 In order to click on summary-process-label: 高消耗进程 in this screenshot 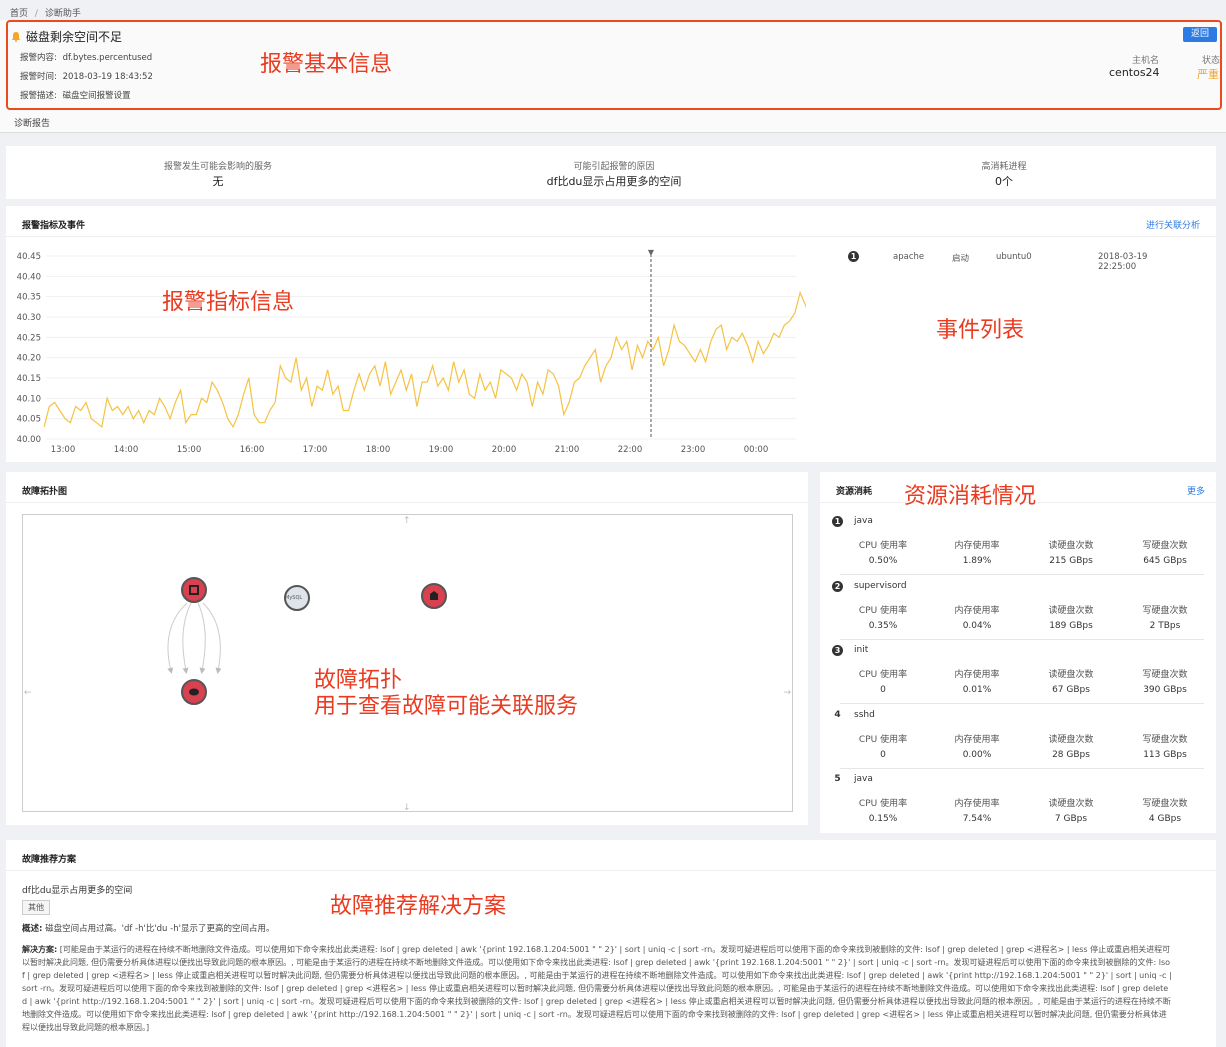, I will do `click(1004, 167)`.